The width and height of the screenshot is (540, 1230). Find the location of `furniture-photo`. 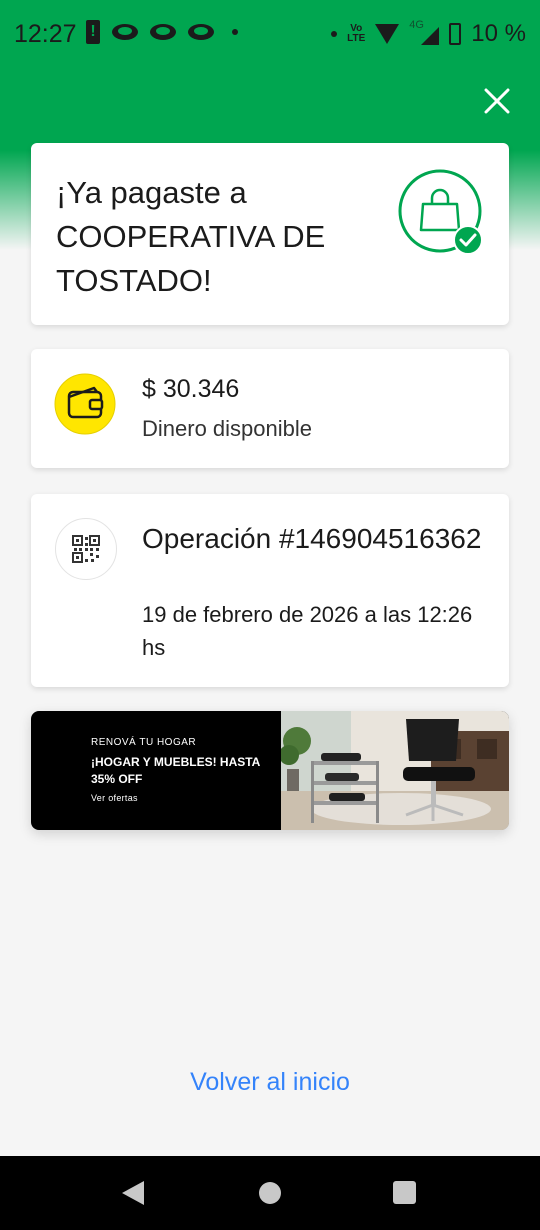

furniture-photo is located at coordinates (395, 770).